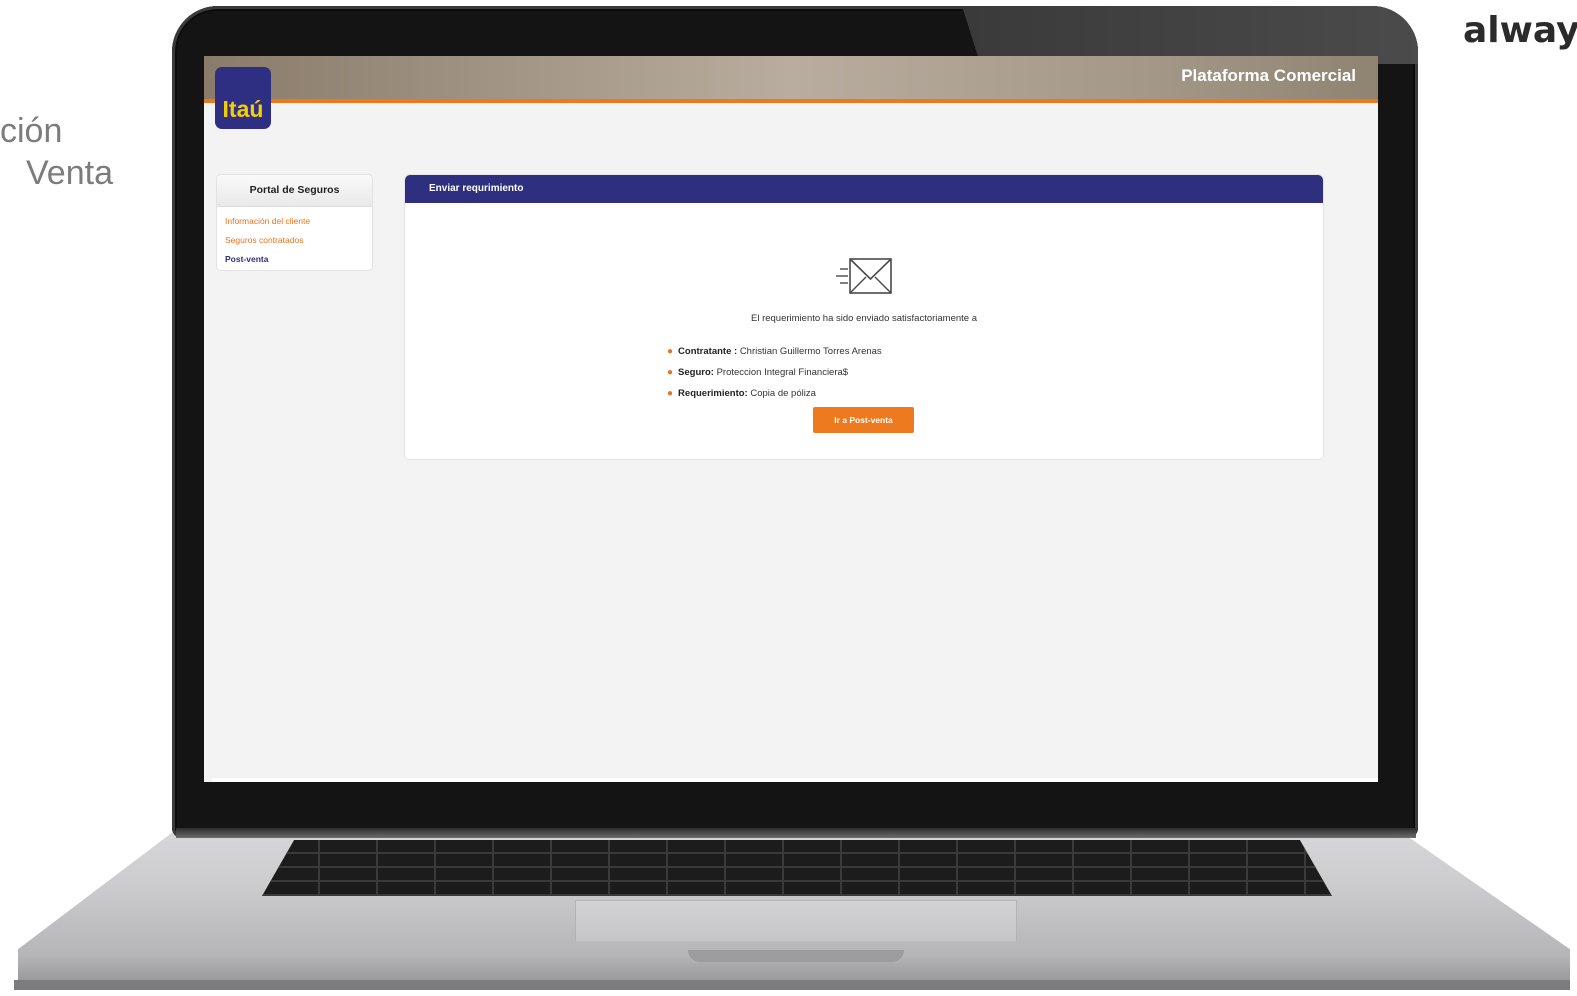 The width and height of the screenshot is (1577, 996). I want to click on detail-label: Requerimiento:, so click(713, 393).